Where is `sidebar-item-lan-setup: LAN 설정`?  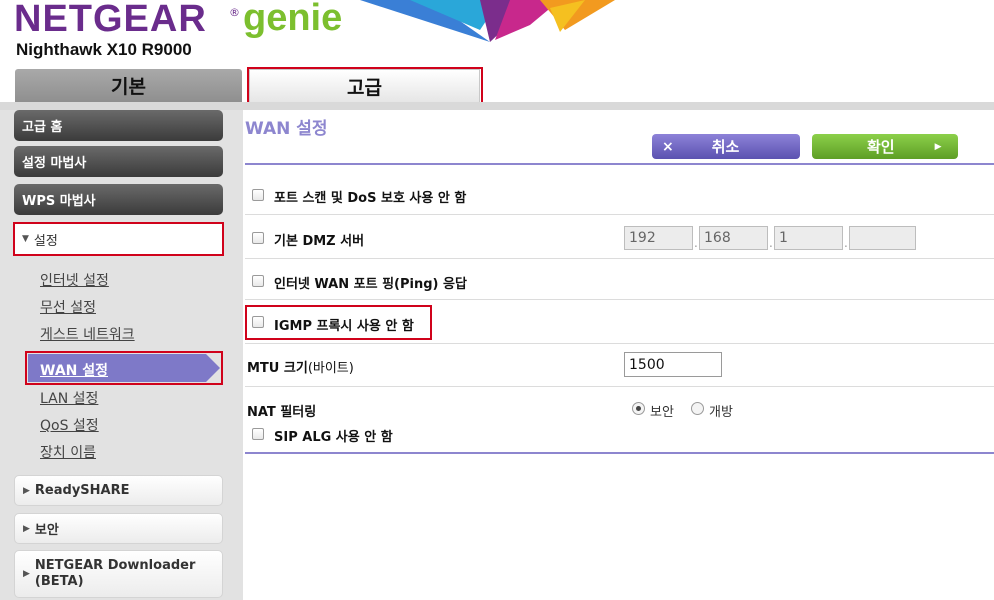
sidebar-item-lan-setup: LAN 설정 is located at coordinates (69, 398).